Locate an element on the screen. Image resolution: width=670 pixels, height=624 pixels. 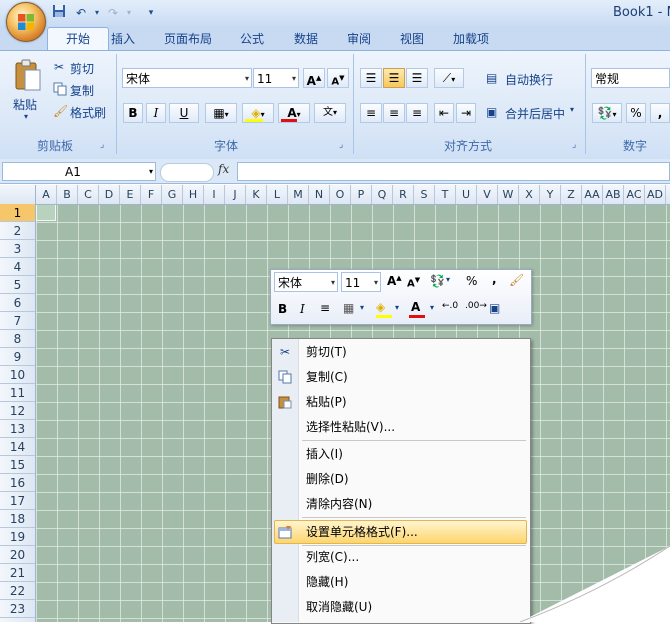
column-header: L is located at coordinates (277, 194).